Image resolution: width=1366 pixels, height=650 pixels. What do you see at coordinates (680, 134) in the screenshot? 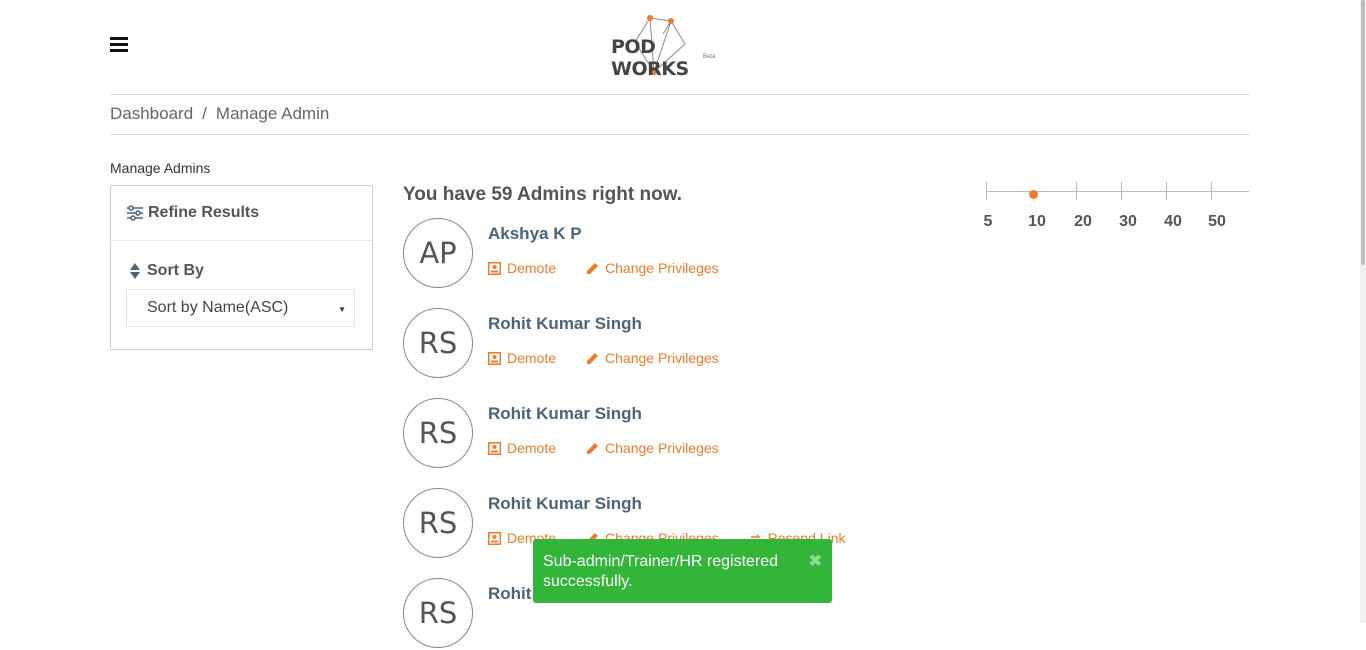
I see `breadcrumb-divider` at bounding box center [680, 134].